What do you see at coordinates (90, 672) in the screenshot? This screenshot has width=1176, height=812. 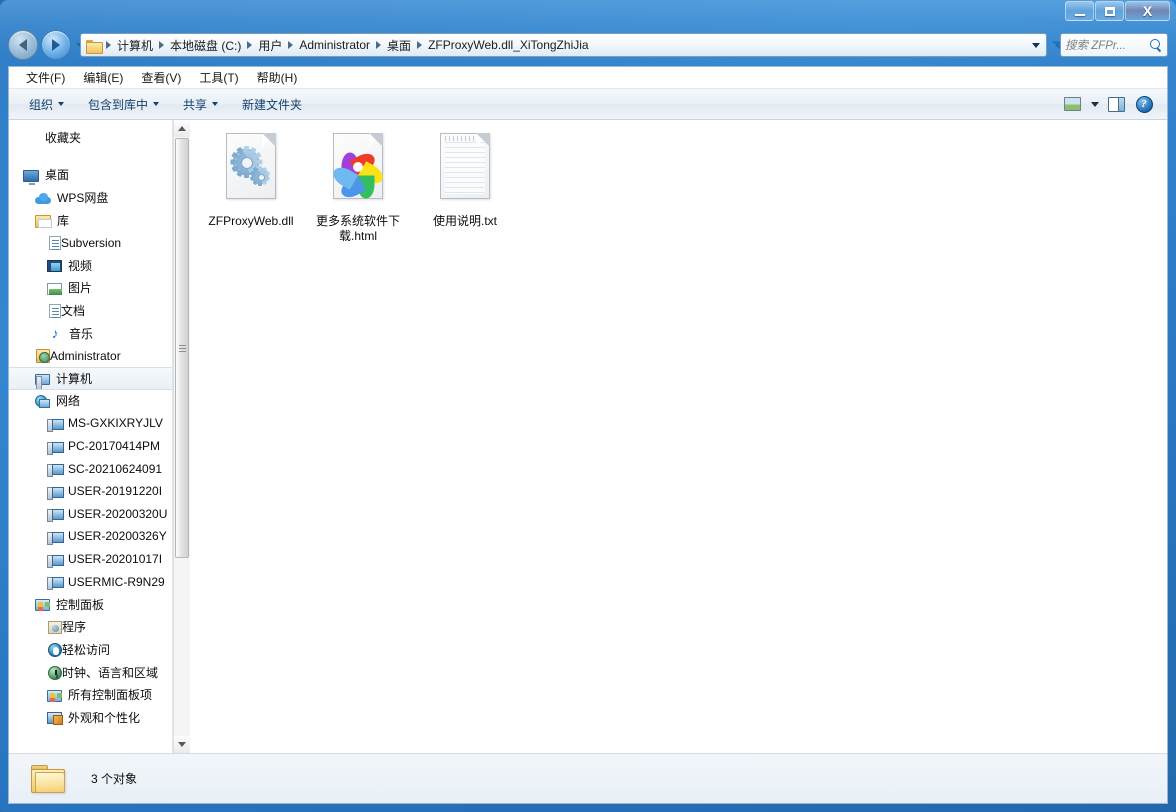 I see `sidebar-item-23: 时钟、语言和区域` at bounding box center [90, 672].